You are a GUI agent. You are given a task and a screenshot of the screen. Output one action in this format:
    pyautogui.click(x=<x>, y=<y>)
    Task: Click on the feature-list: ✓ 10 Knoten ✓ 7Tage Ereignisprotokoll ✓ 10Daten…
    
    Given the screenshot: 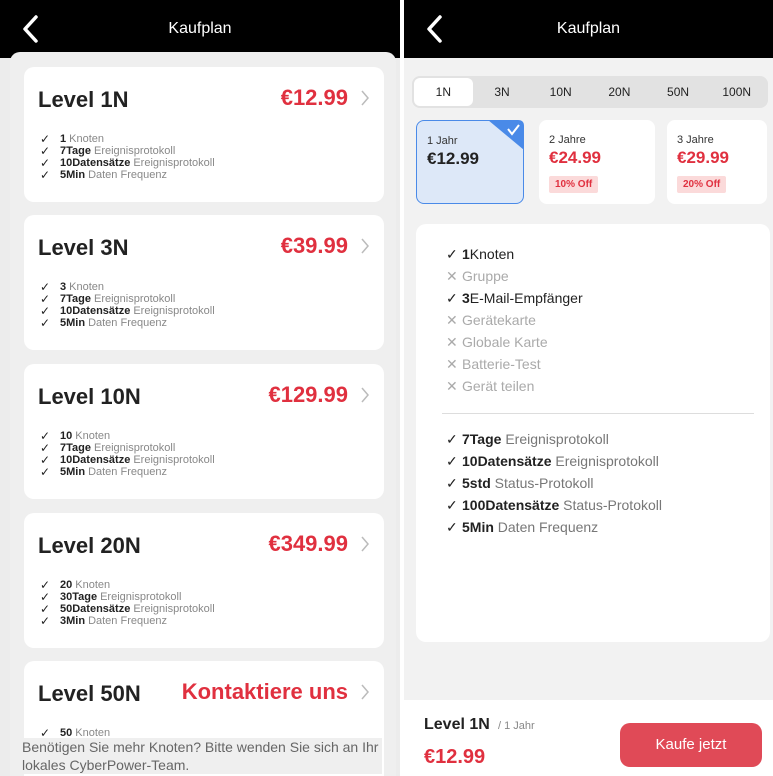 What is the action you would take?
    pyautogui.click(x=127, y=454)
    